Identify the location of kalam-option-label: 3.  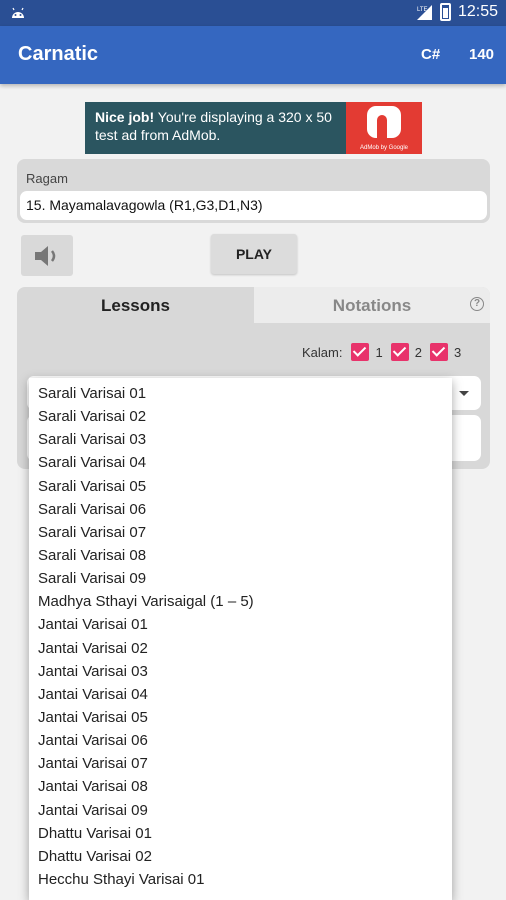
(457, 352).